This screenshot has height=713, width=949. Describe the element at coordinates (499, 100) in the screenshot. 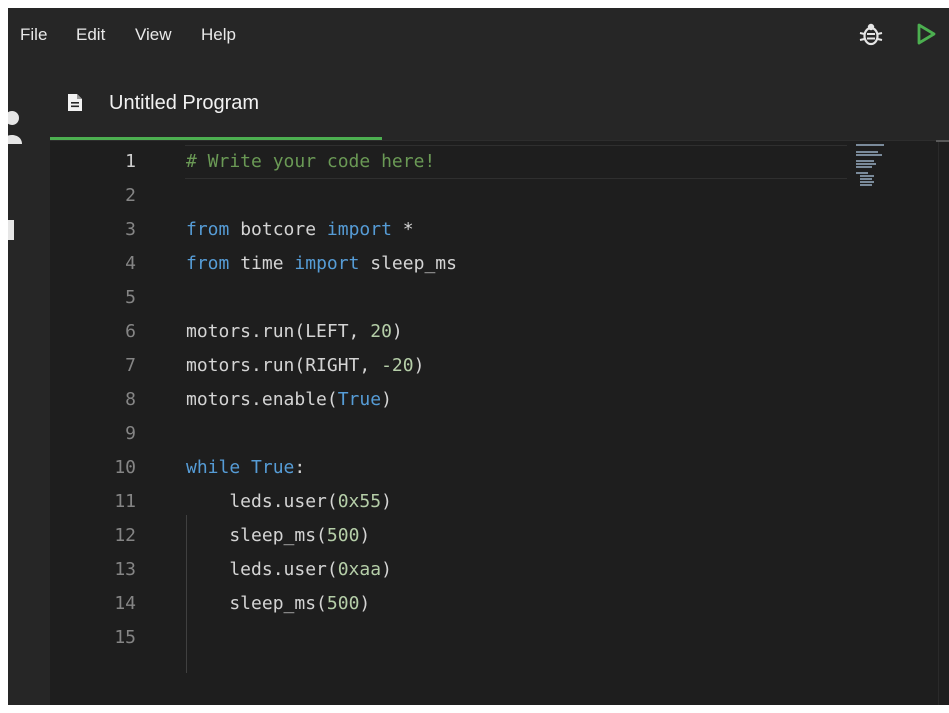

I see `tab-bar: Untitled Program` at that location.